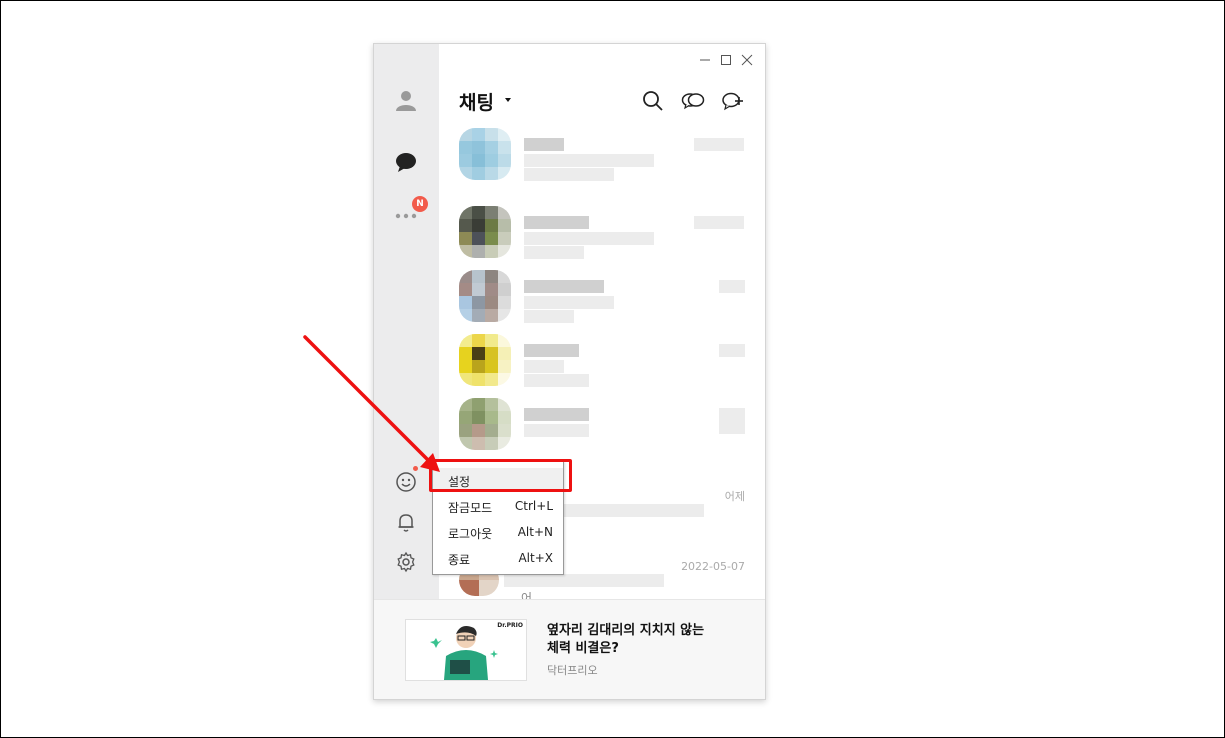 This screenshot has width=1225, height=738. What do you see at coordinates (371, 403) in the screenshot?
I see `annotation-arrow` at bounding box center [371, 403].